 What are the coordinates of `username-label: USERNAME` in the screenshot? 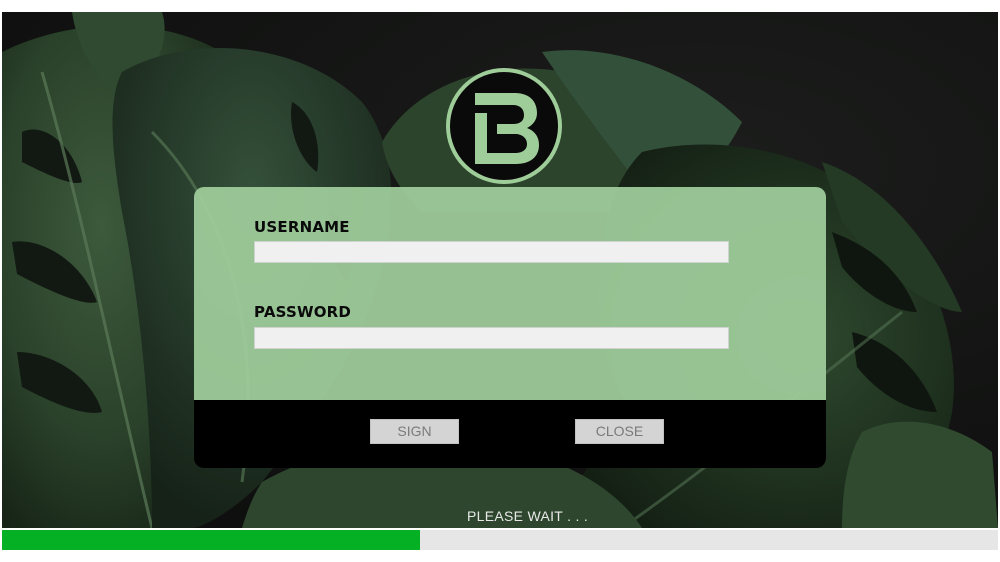 It's located at (302, 227).